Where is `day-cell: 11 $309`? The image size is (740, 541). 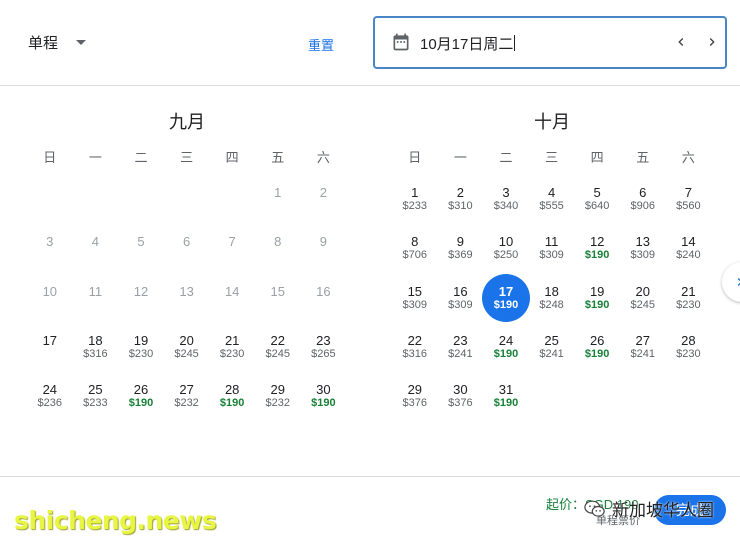
day-cell: 11 $309 is located at coordinates (552, 258).